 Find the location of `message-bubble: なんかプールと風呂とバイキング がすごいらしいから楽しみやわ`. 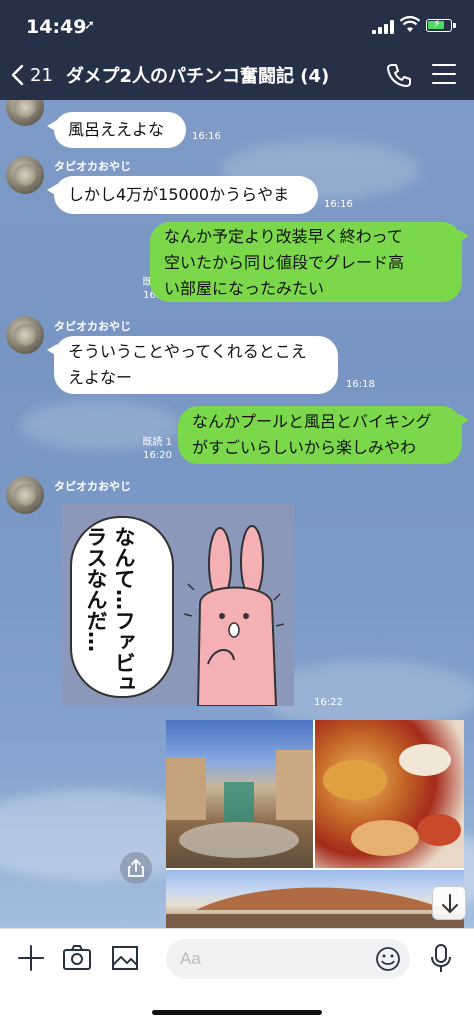

message-bubble: なんかプールと風呂とバイキング がすごいらしいから楽しみやわ is located at coordinates (323, 435).